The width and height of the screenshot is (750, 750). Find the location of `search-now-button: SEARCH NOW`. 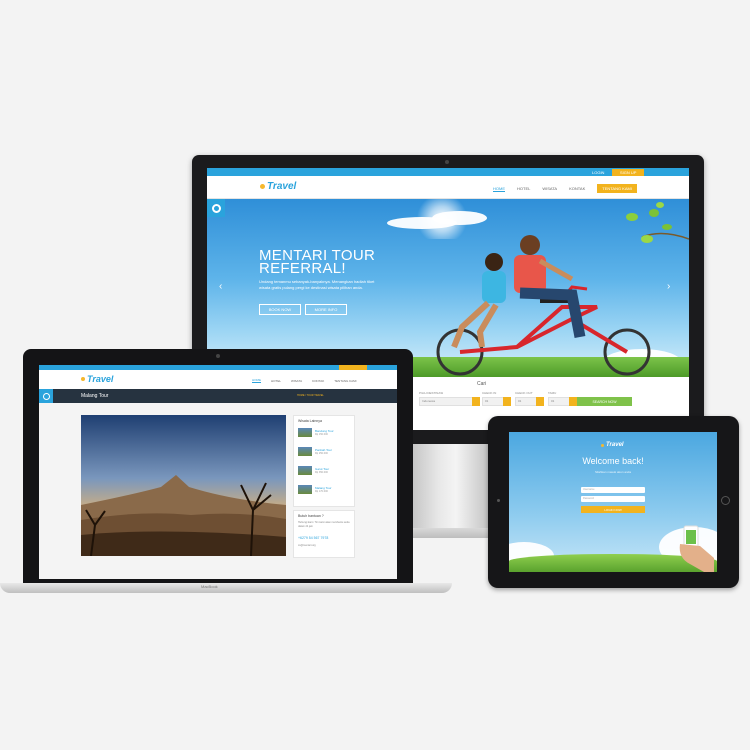

search-now-button: SEARCH NOW is located at coordinates (604, 401).